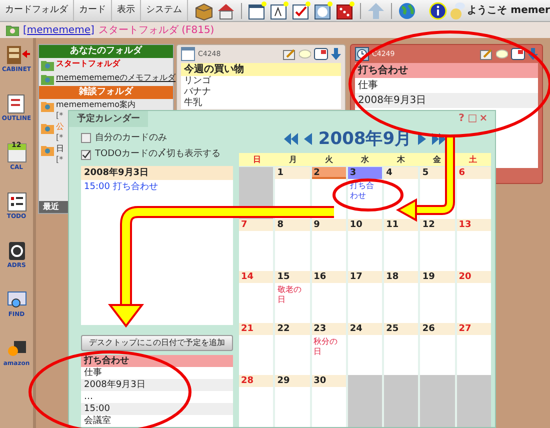 This screenshot has width=550, height=428. Describe the element at coordinates (157, 361) in the screenshot. I see `detail-row: 打ち合わせ` at that location.